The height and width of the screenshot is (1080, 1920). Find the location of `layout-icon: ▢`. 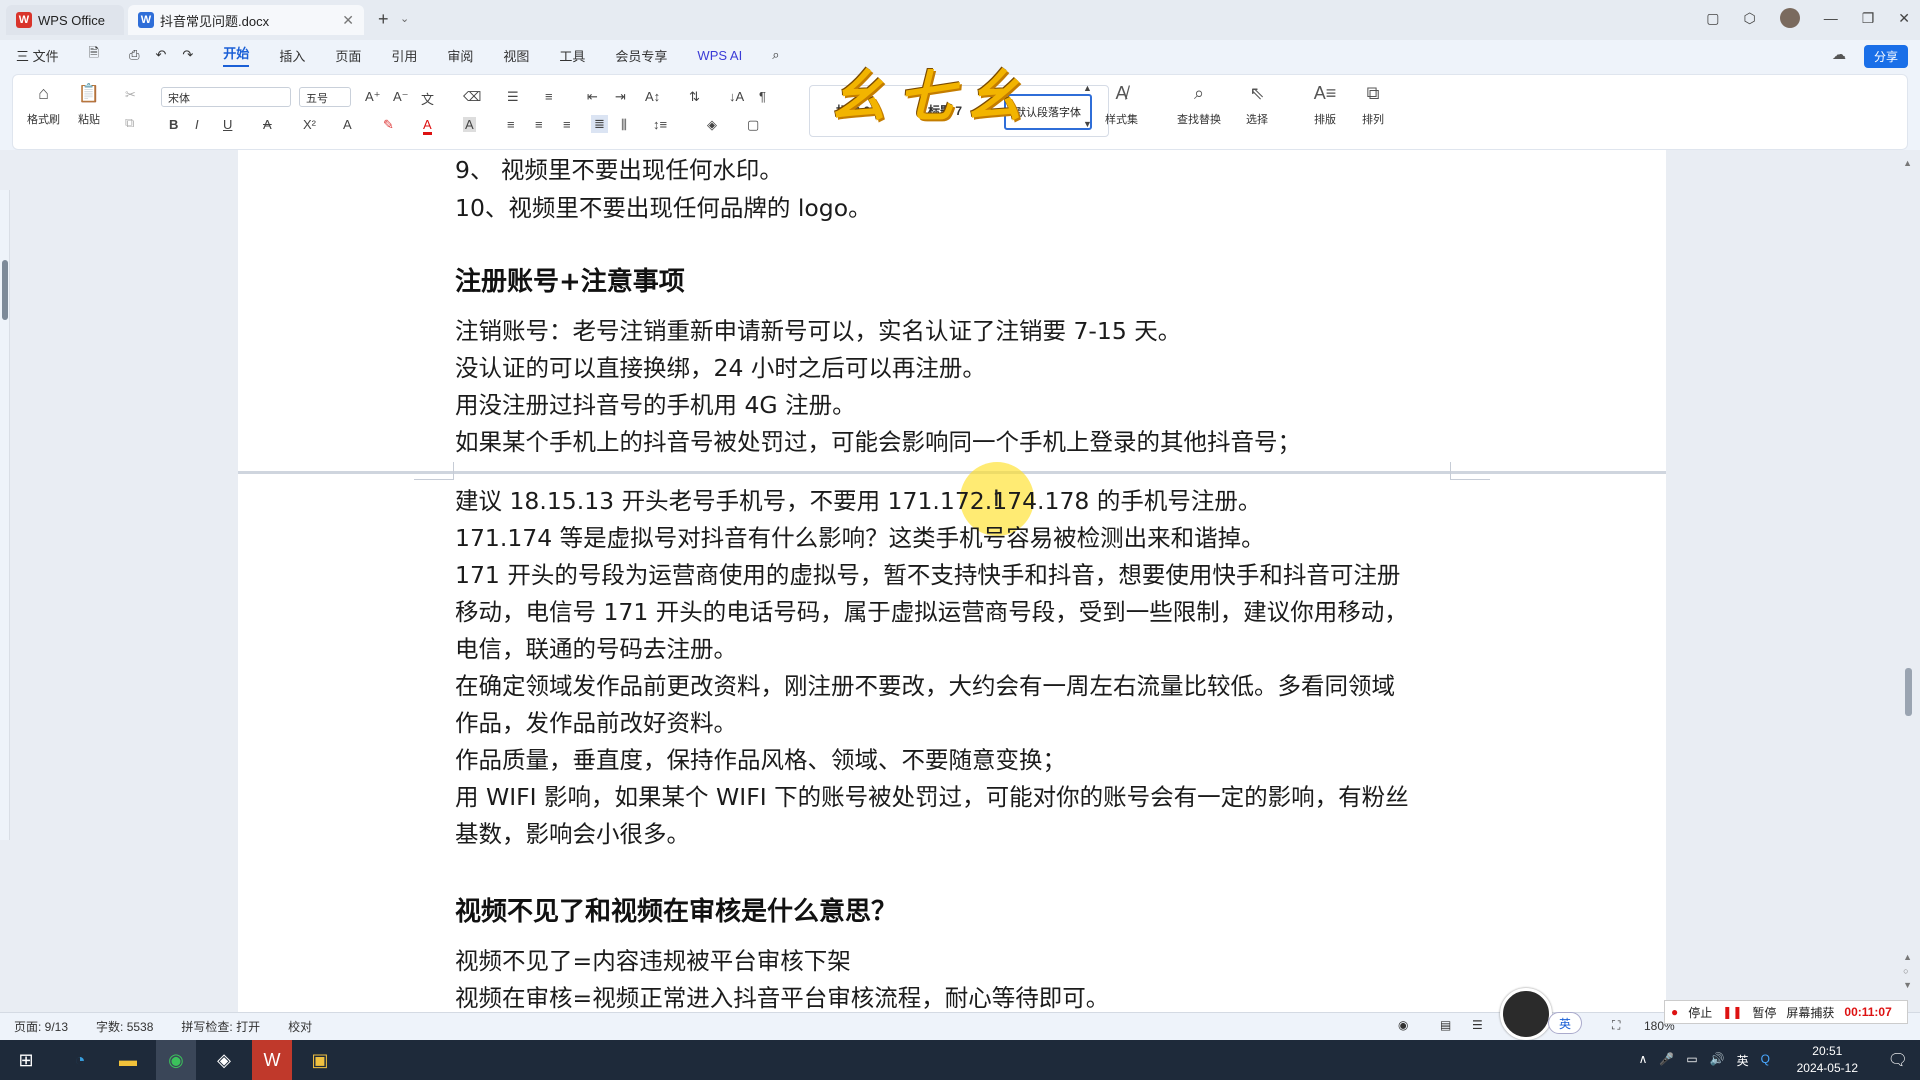

layout-icon: ▢ is located at coordinates (1712, 18).